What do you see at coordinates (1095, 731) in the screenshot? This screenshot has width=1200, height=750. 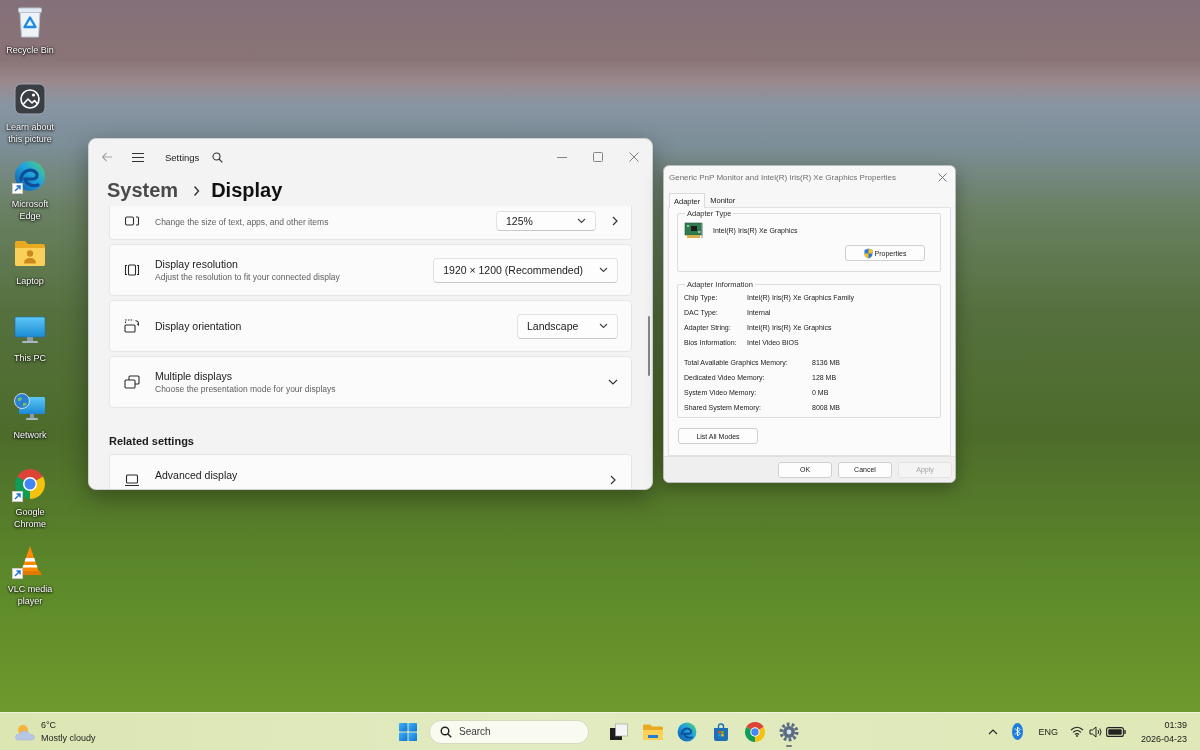 I see `volume-icon` at bounding box center [1095, 731].